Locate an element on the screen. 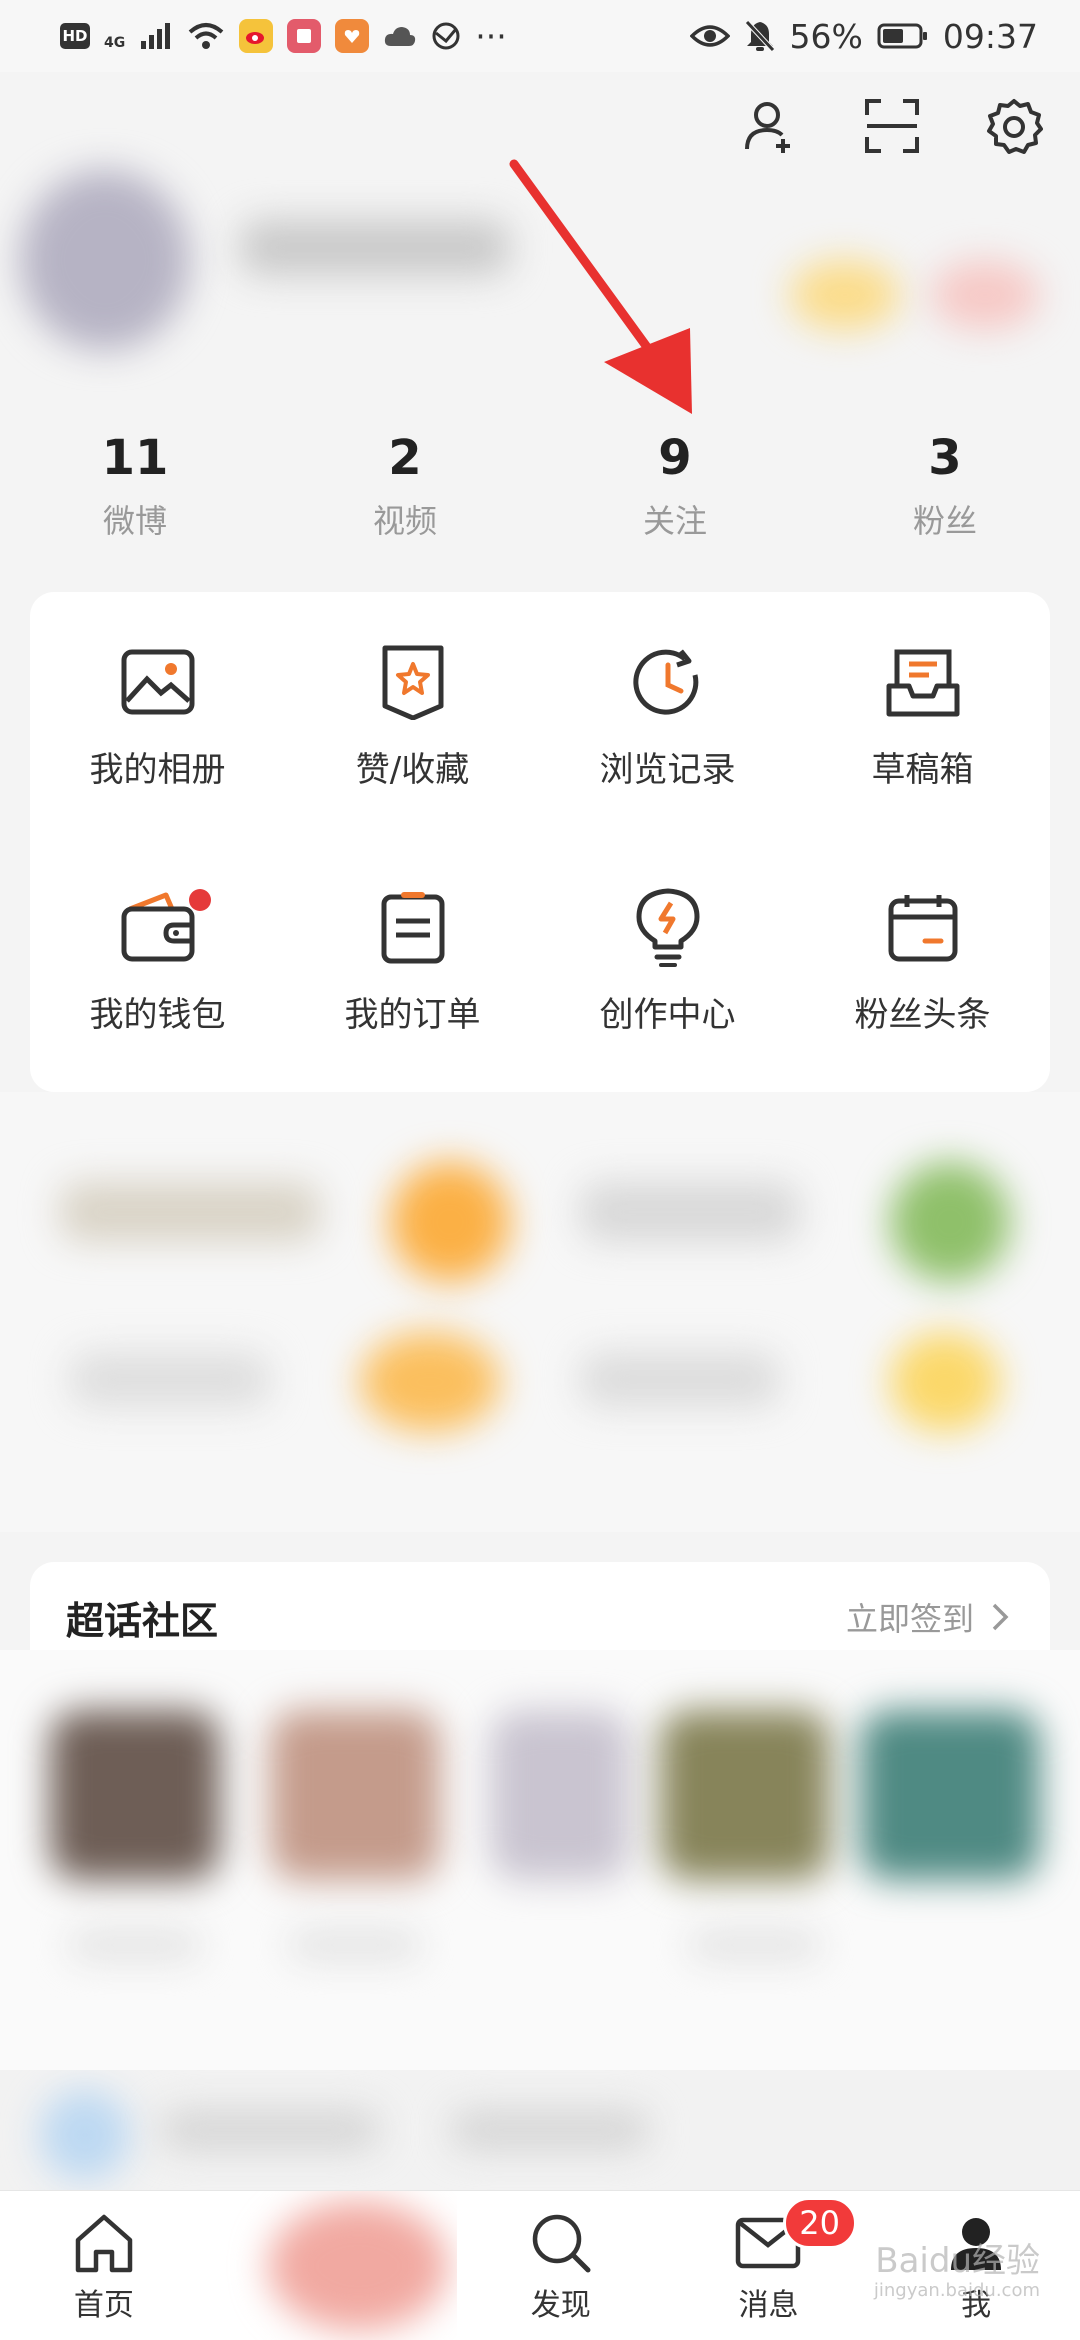 The height and width of the screenshot is (2340, 1080). health-app-icon is located at coordinates (352, 36).